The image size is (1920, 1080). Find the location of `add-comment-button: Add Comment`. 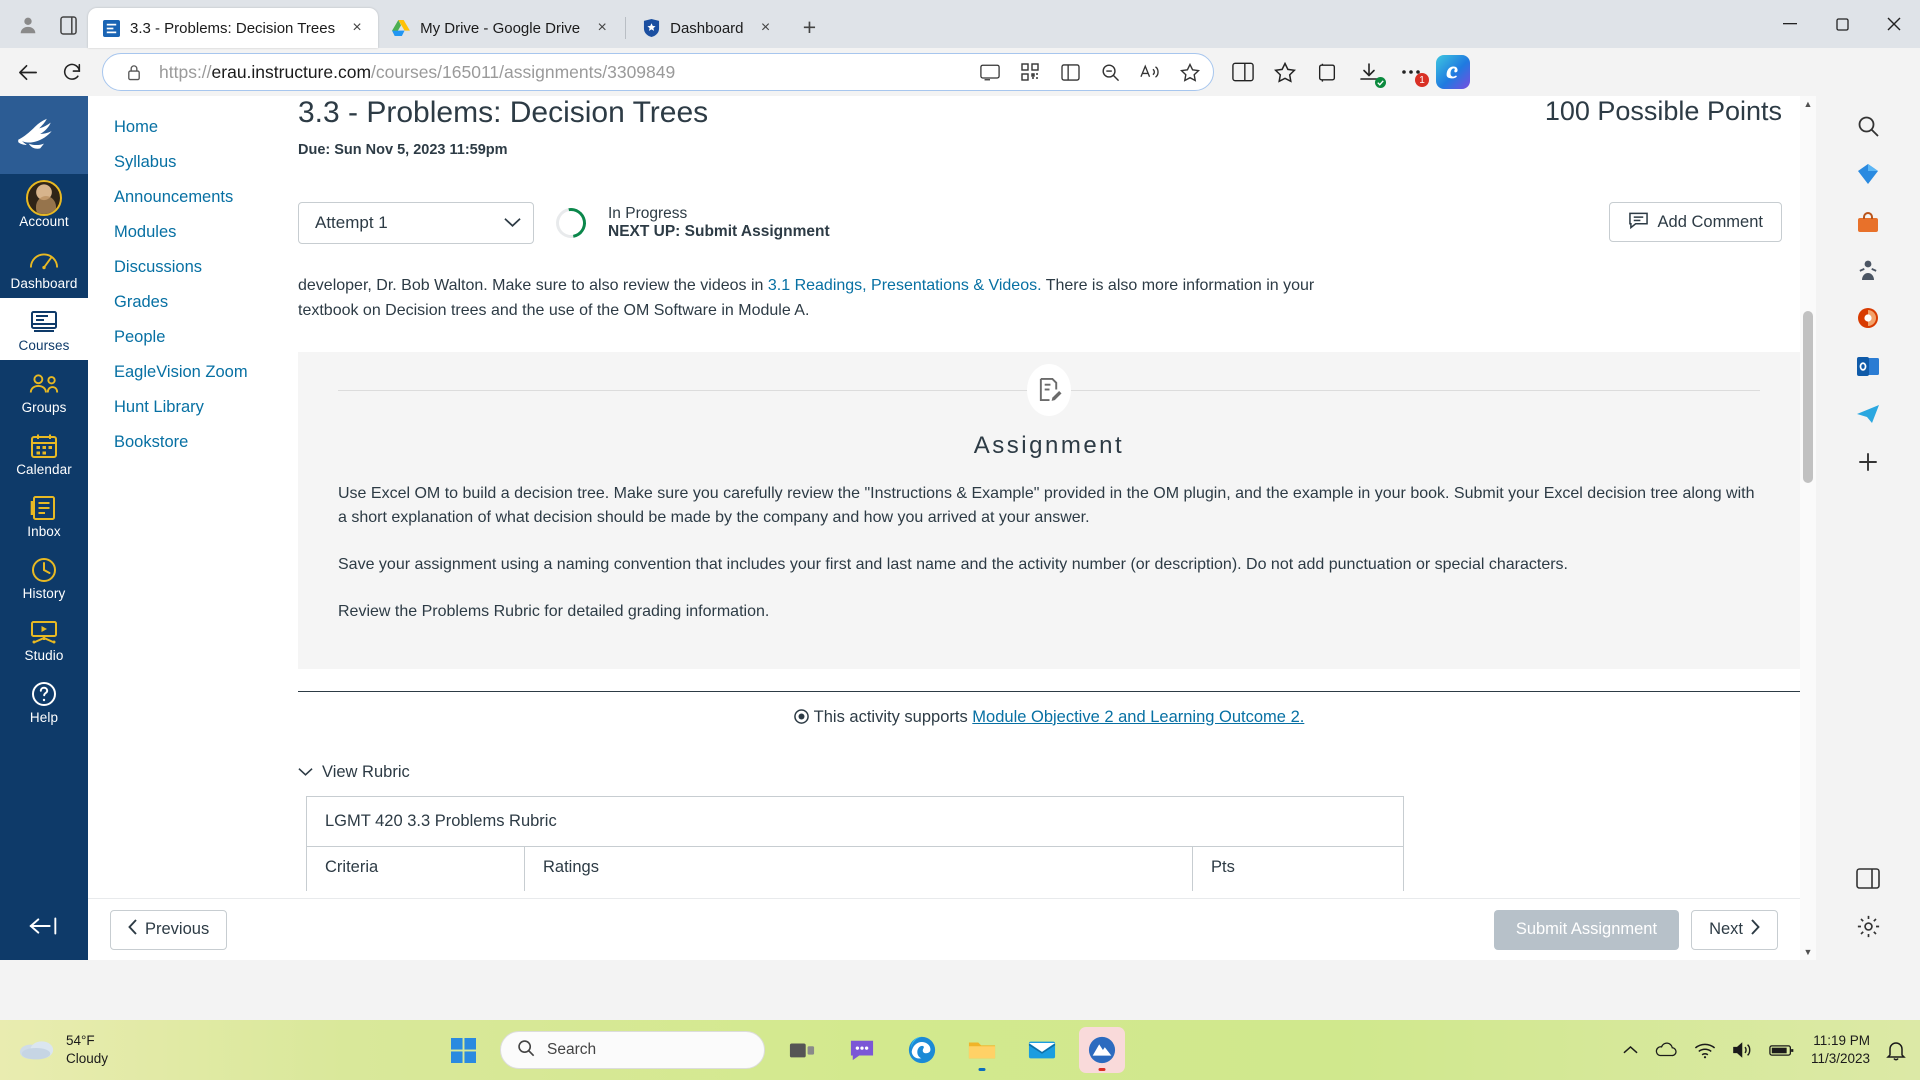

add-comment-button: Add Comment is located at coordinates (1695, 222).